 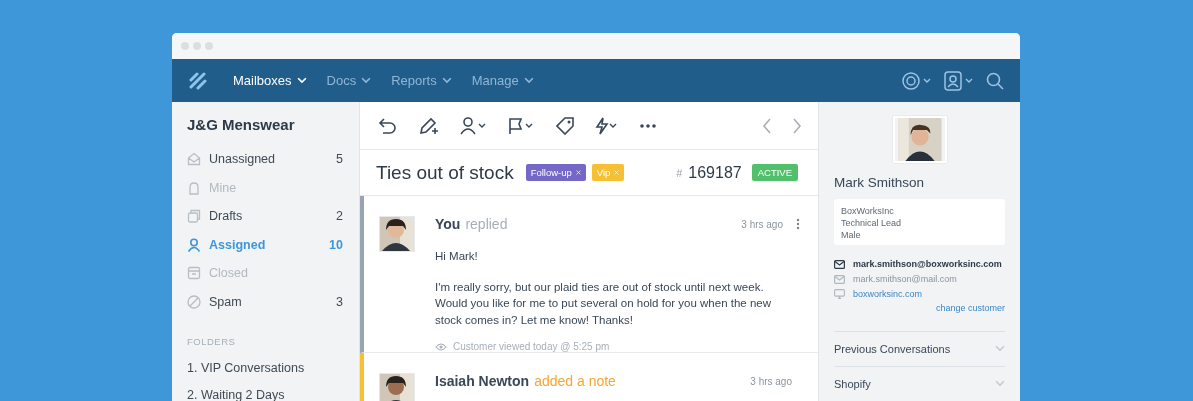 What do you see at coordinates (995, 80) in the screenshot?
I see `search-icon` at bounding box center [995, 80].